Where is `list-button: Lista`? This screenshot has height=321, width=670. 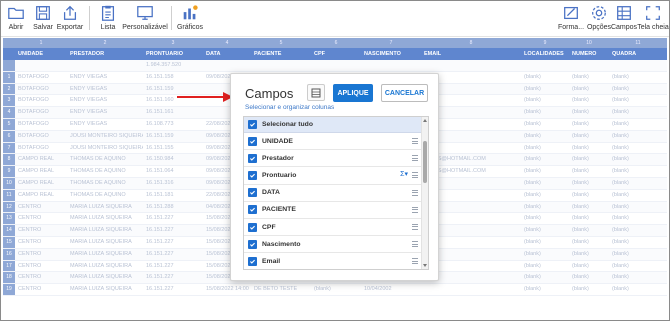 list-button: Lista is located at coordinates (108, 17).